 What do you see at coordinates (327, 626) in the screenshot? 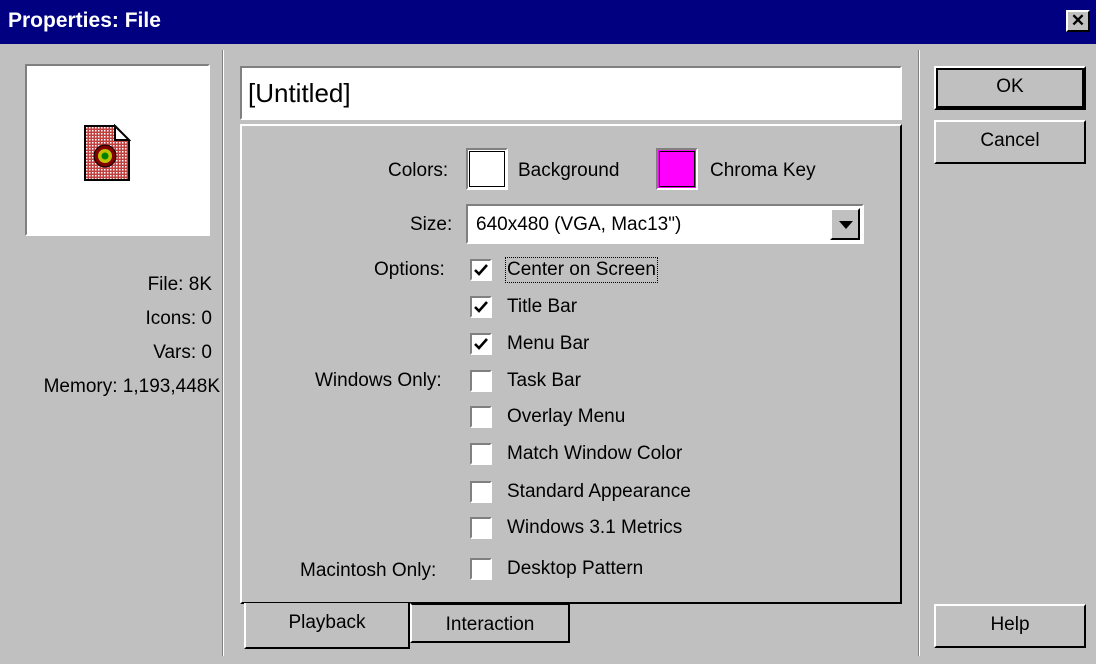
I see `tab-playback: Playback` at bounding box center [327, 626].